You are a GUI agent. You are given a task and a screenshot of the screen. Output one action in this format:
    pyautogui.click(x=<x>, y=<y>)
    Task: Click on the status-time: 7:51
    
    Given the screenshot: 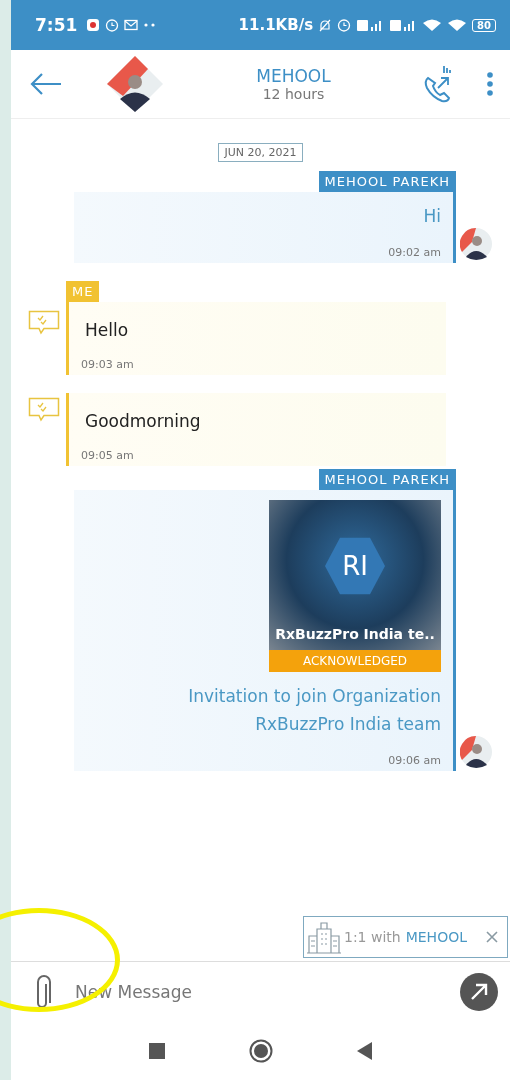 What is the action you would take?
    pyautogui.click(x=56, y=25)
    